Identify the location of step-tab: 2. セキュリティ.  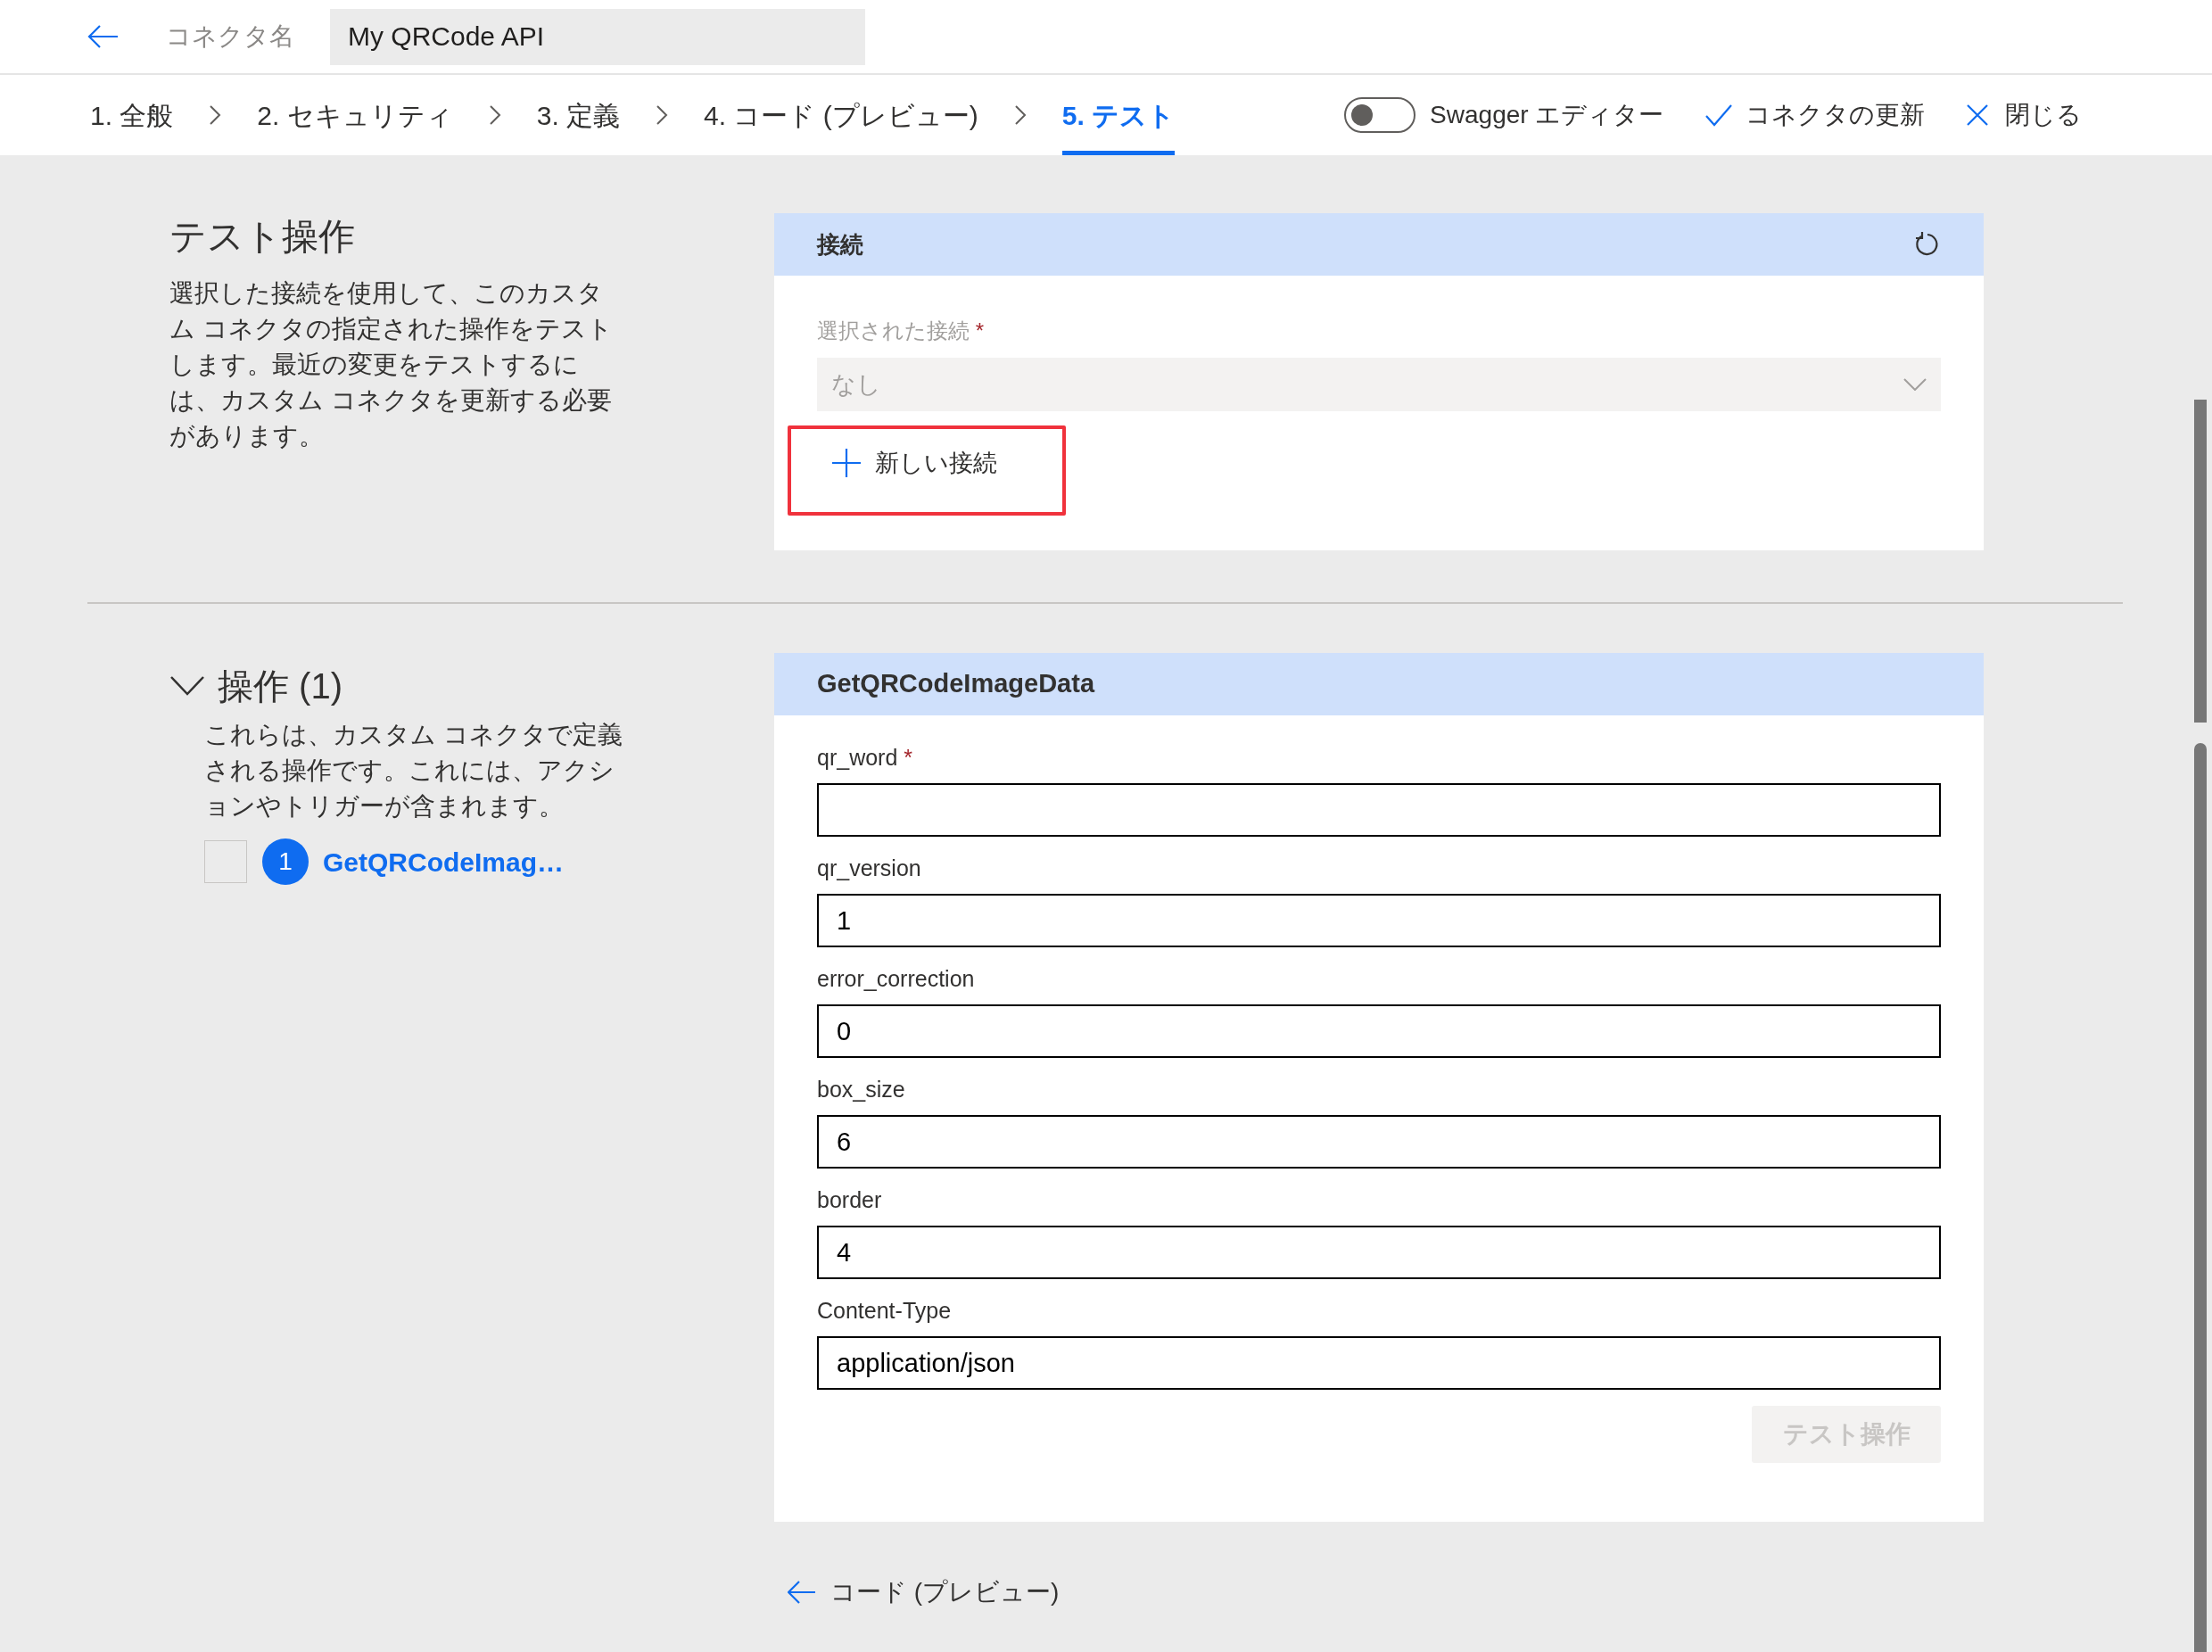
(355, 115).